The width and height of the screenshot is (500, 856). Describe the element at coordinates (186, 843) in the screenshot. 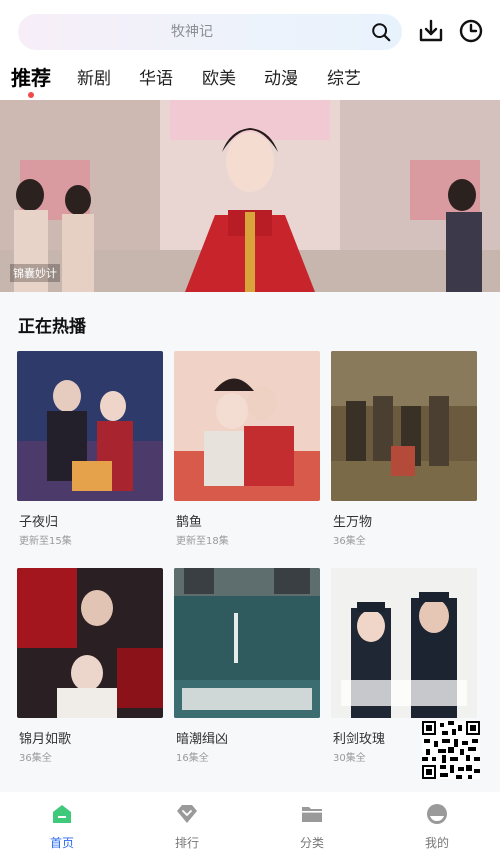

I see `nav-ranking-label: 排行` at that location.